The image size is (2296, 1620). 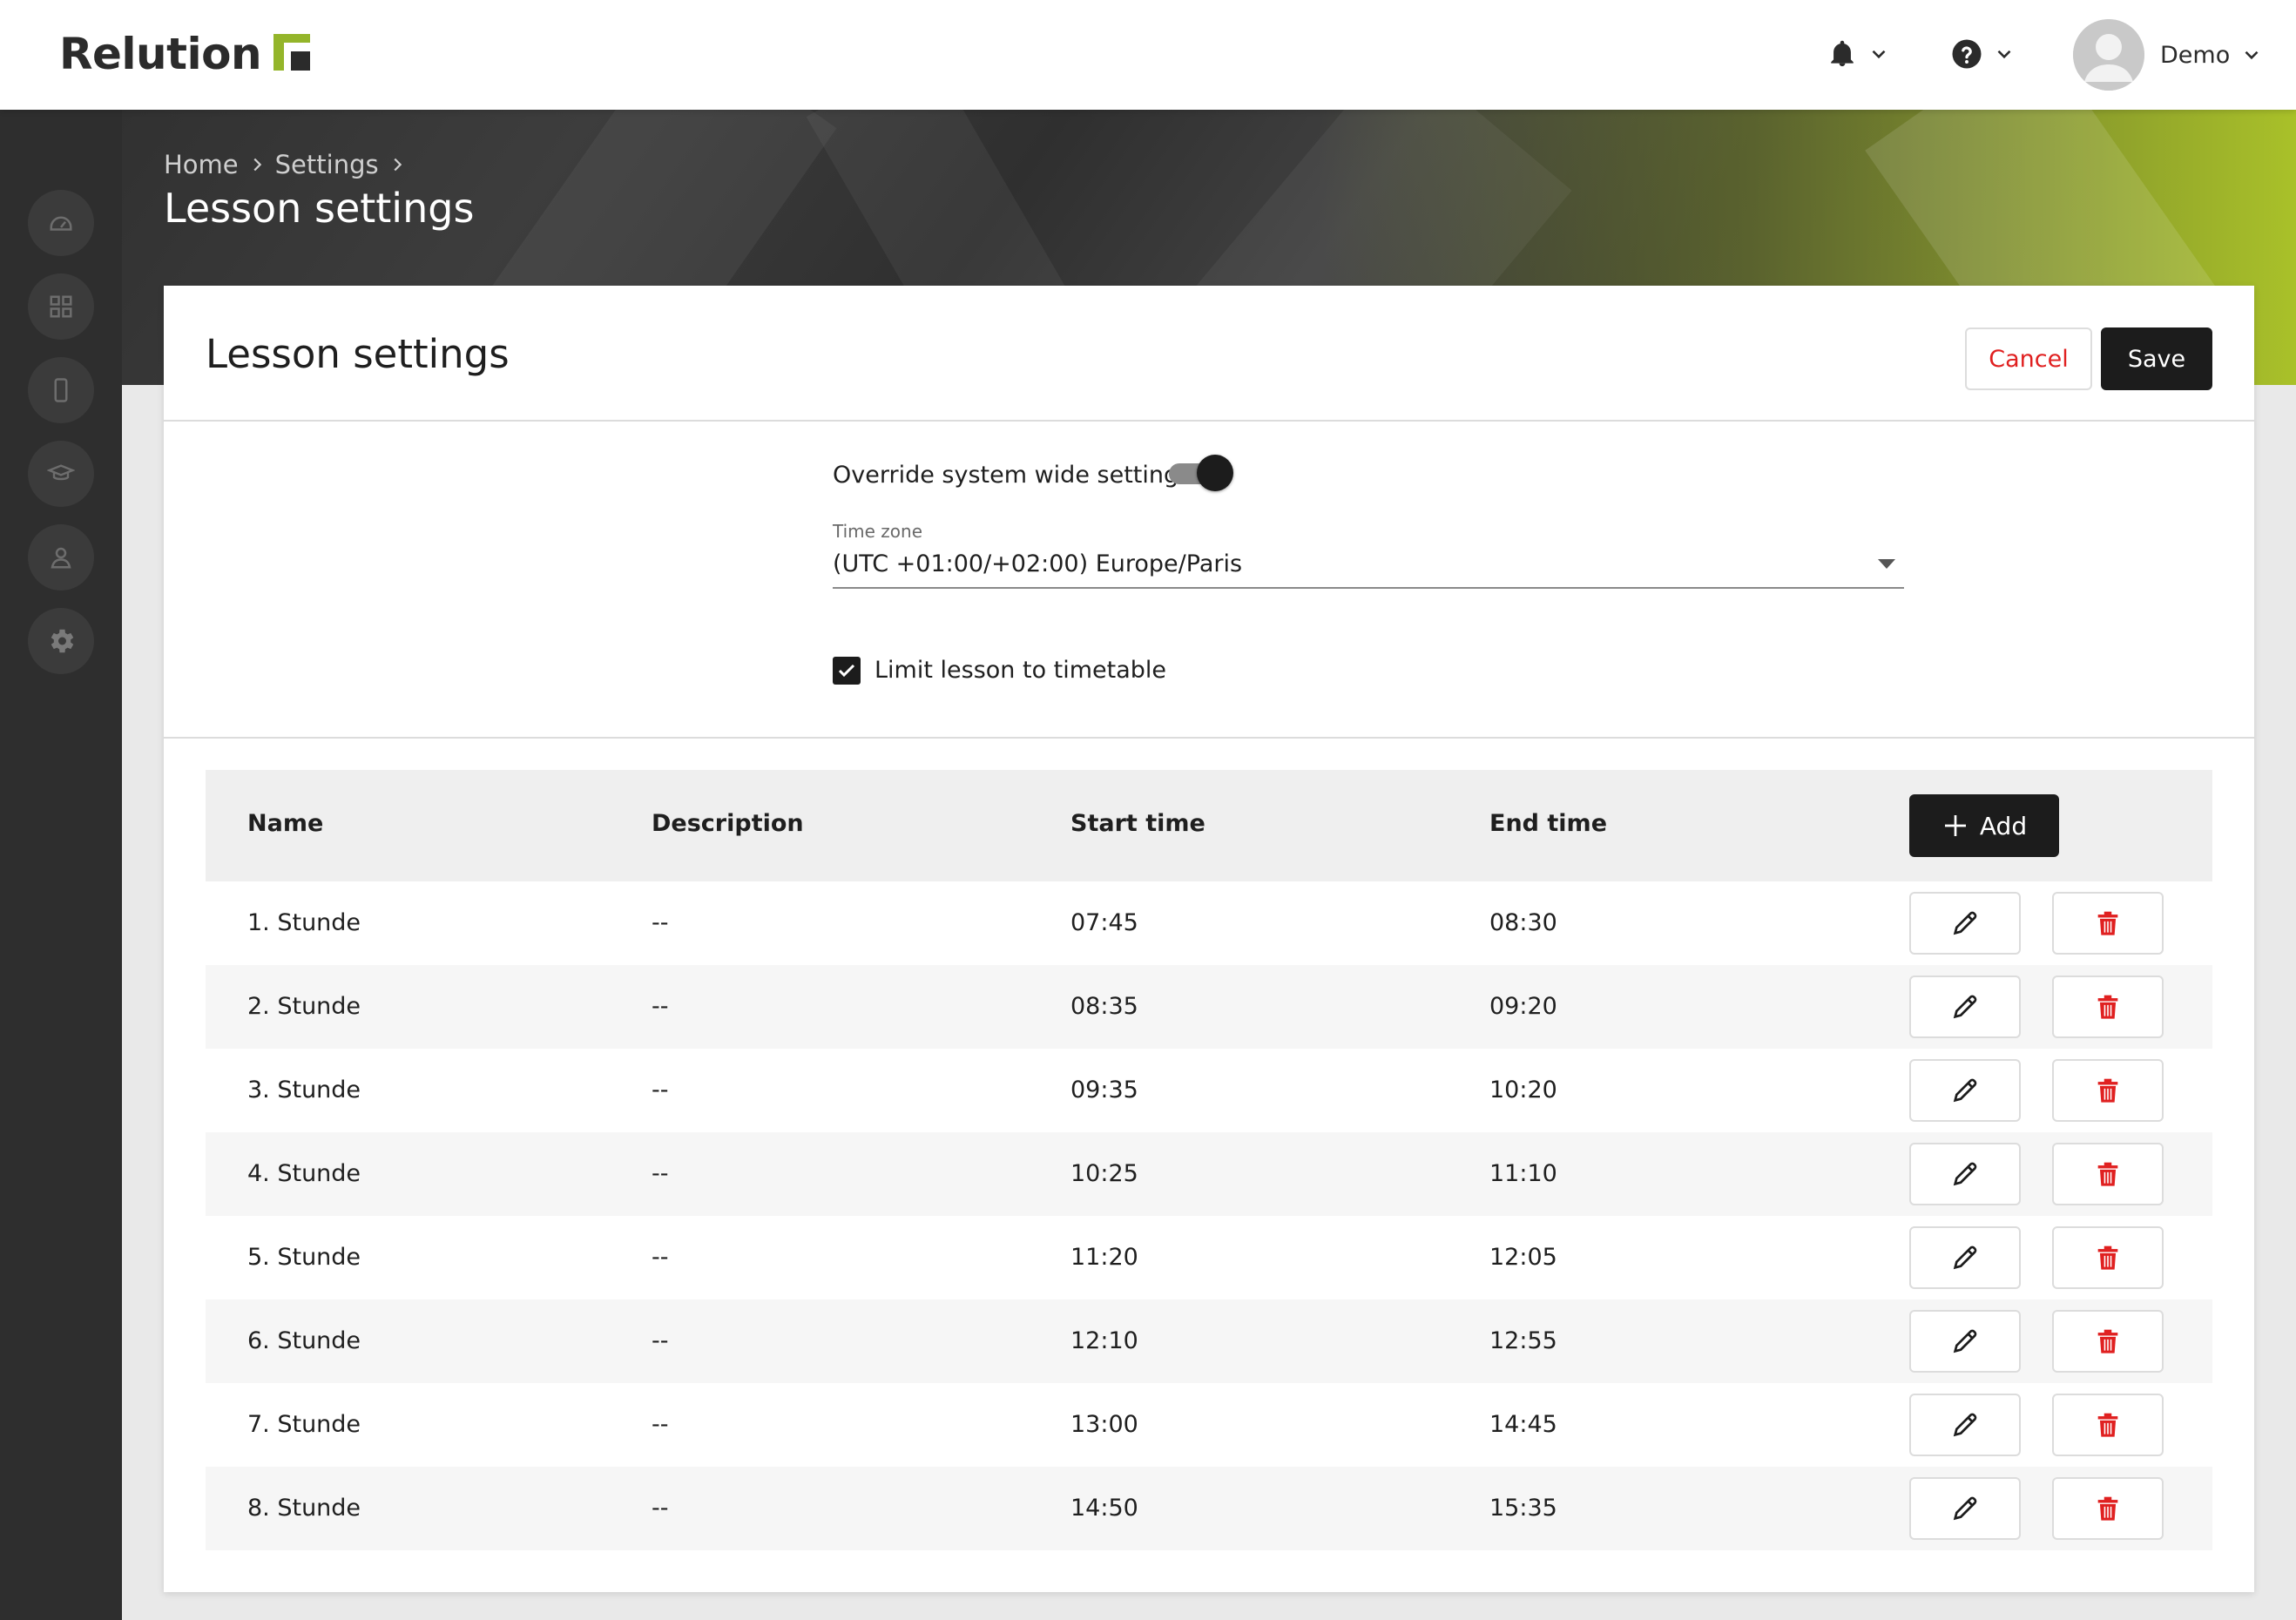 I want to click on sidebar-item-settings, so click(x=61, y=641).